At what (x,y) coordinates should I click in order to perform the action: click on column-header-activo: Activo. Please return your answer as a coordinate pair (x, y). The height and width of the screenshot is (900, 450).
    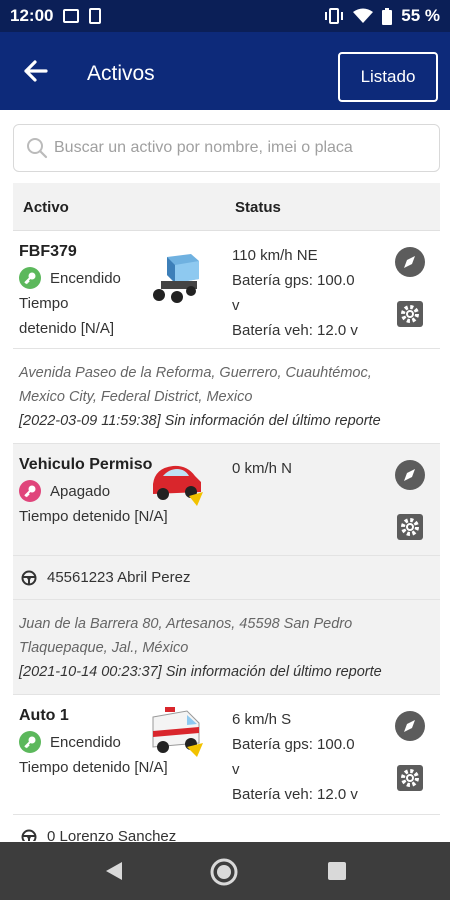
    Looking at the image, I should click on (46, 207).